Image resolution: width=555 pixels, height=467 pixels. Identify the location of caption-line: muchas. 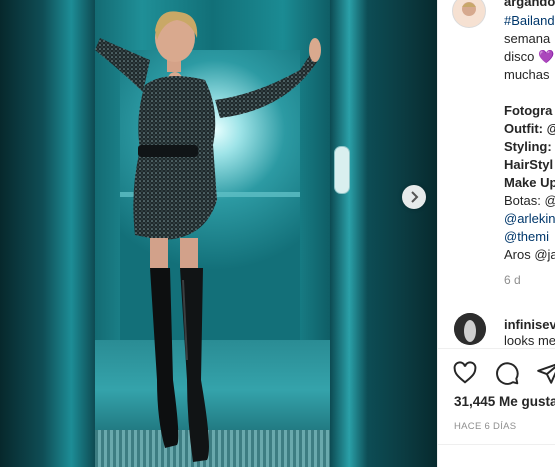
(527, 74).